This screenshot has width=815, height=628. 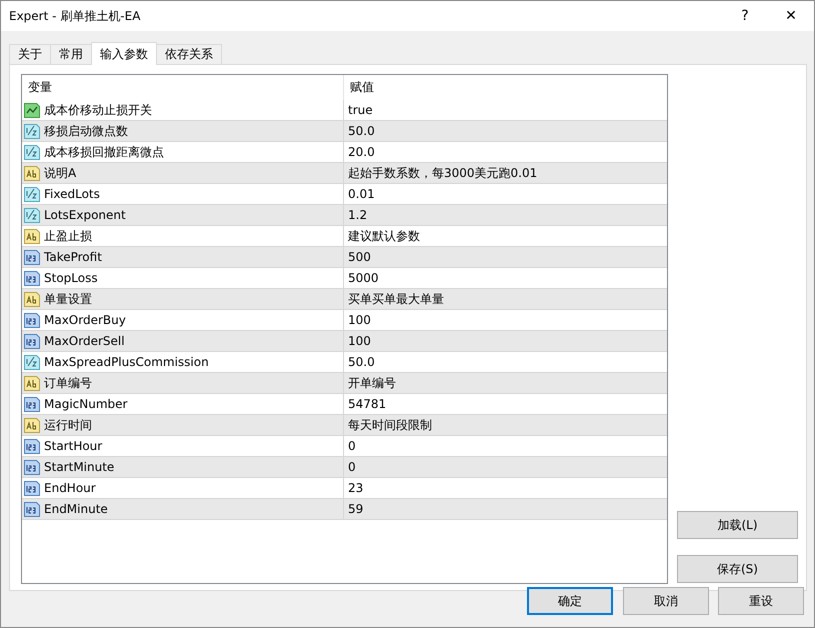 What do you see at coordinates (363, 278) in the screenshot?
I see `parameter-value: 5000` at bounding box center [363, 278].